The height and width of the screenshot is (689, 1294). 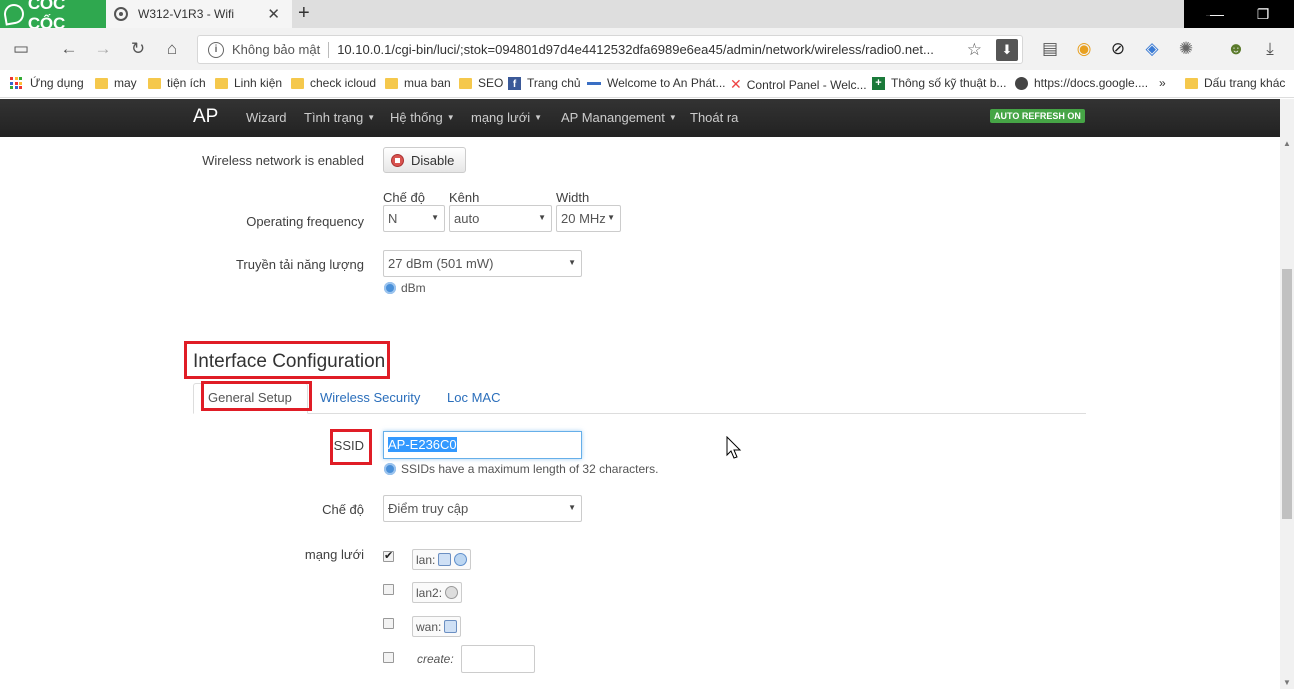 I want to click on bookmarks-overflow-button: », so click(x=1162, y=83).